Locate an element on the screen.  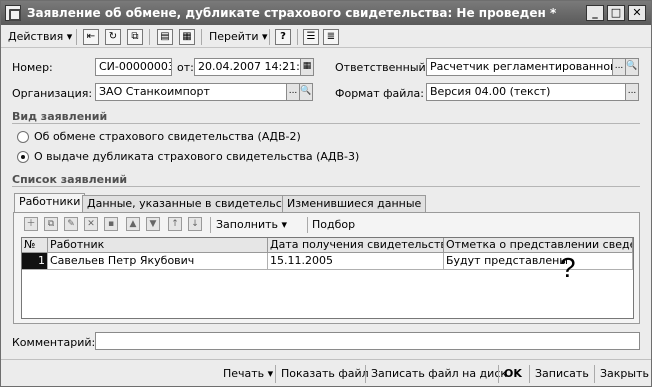
back-arrow-icon: ⇤ is located at coordinates (91, 37).